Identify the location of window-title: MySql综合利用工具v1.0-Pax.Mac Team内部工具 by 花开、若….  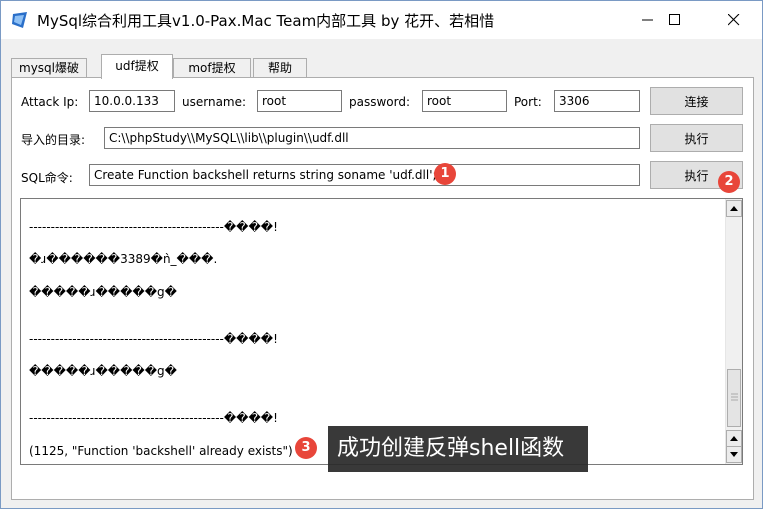
(266, 21).